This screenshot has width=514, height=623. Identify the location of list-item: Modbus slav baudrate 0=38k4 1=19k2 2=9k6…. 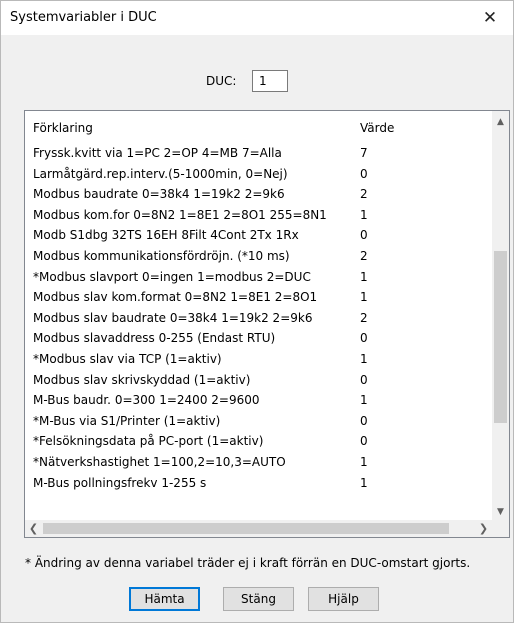
(263, 318).